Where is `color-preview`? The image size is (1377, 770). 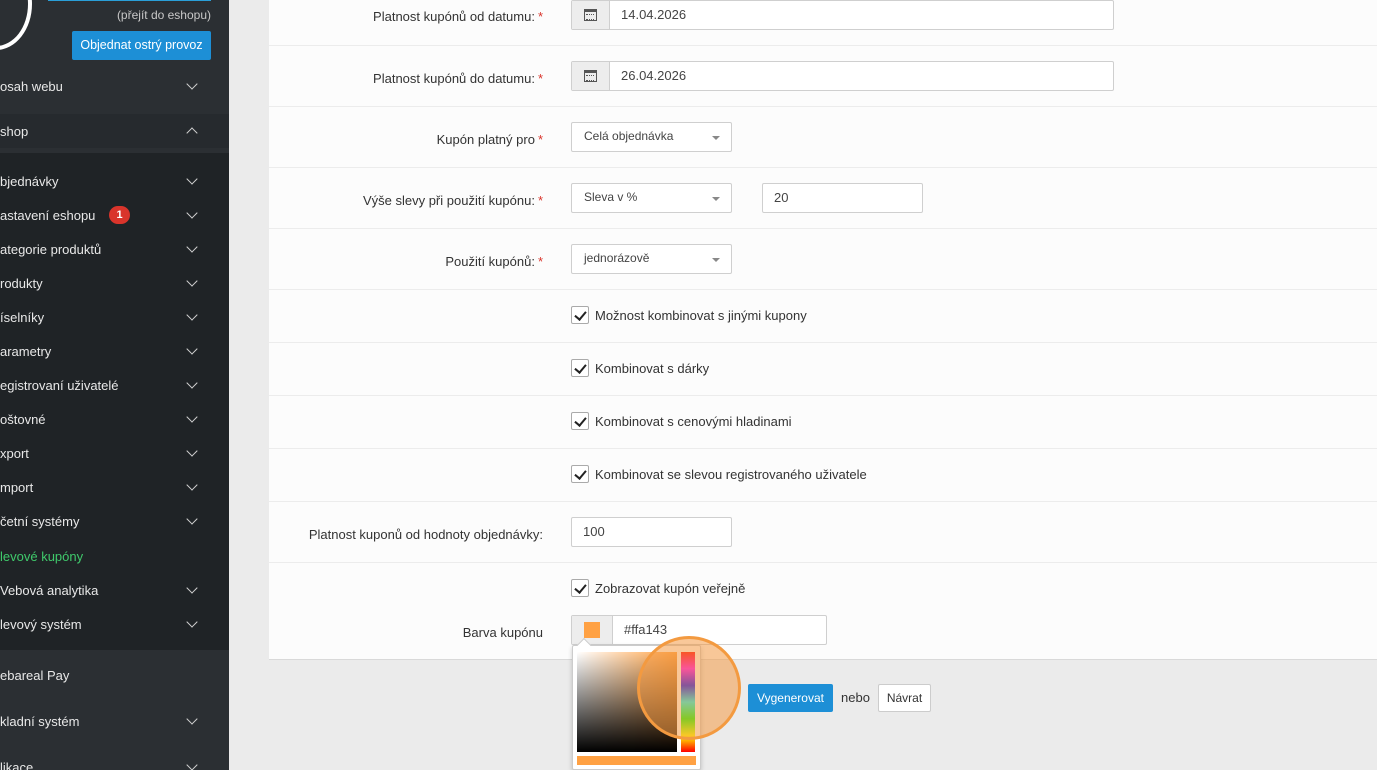
color-preview is located at coordinates (636, 760).